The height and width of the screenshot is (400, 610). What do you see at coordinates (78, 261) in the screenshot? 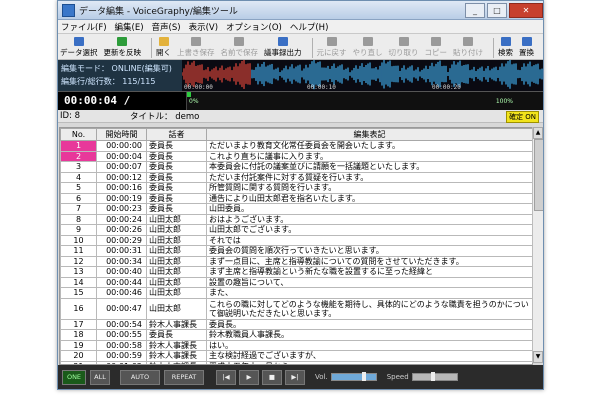
I see `cell-no: 12` at bounding box center [78, 261].